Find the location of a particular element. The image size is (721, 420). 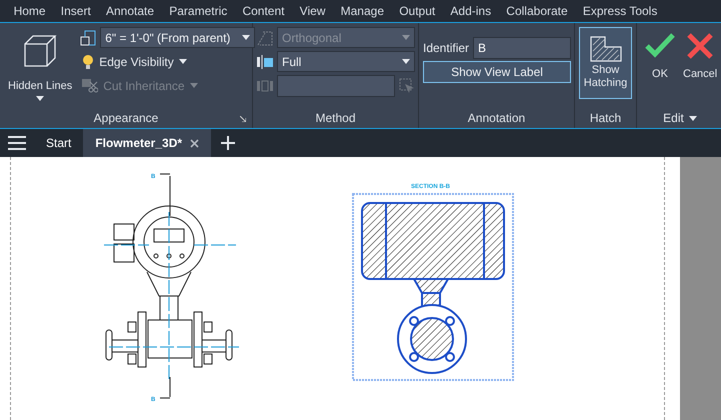

visual-style-button: Hidden Lines is located at coordinates (40, 67).